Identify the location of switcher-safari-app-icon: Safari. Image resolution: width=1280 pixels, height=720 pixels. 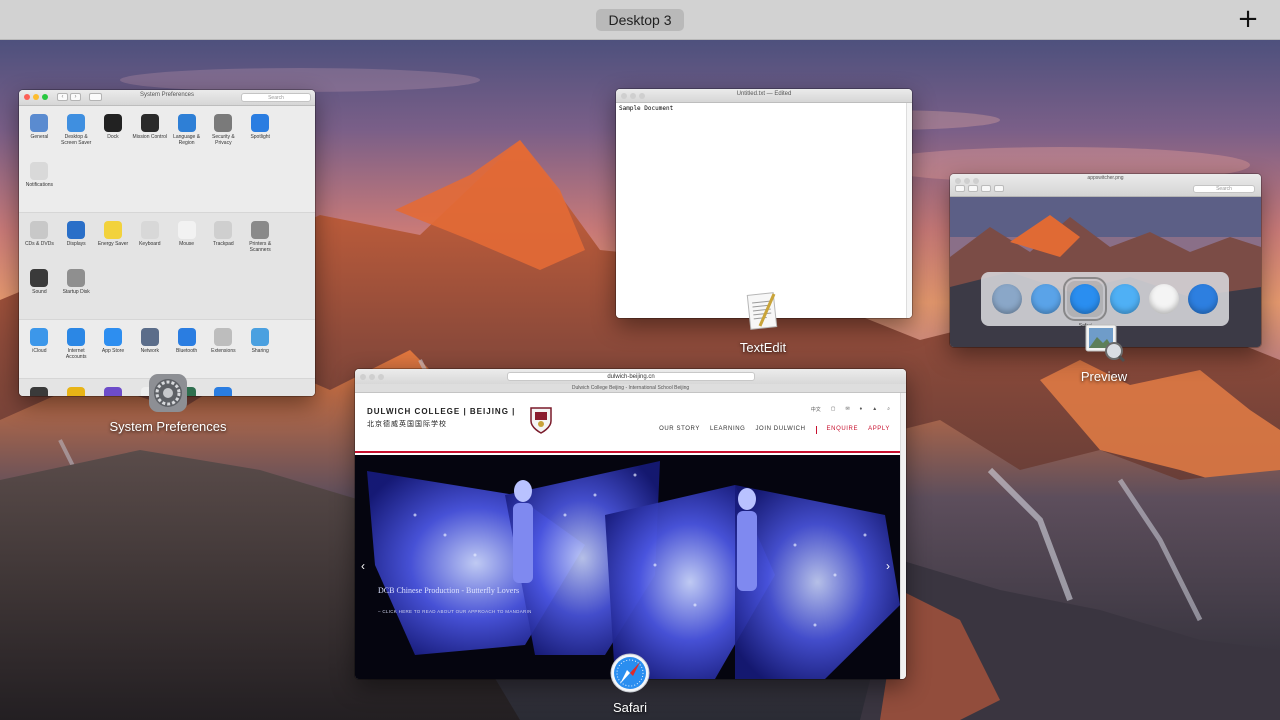
(1085, 303).